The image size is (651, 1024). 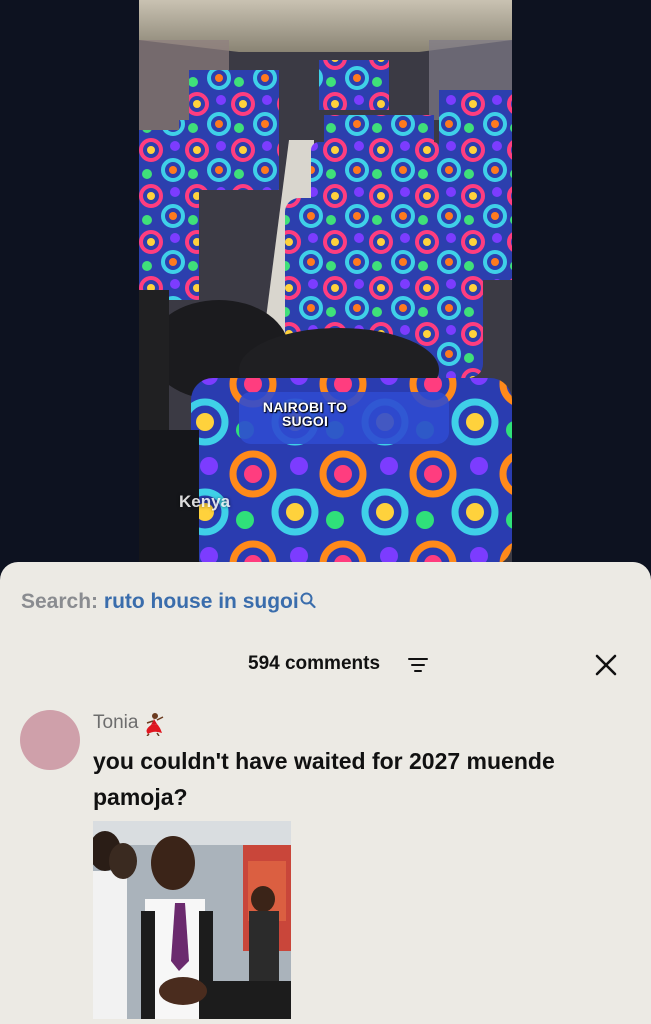 What do you see at coordinates (205, 501) in the screenshot?
I see `video-watermark: Kenya` at bounding box center [205, 501].